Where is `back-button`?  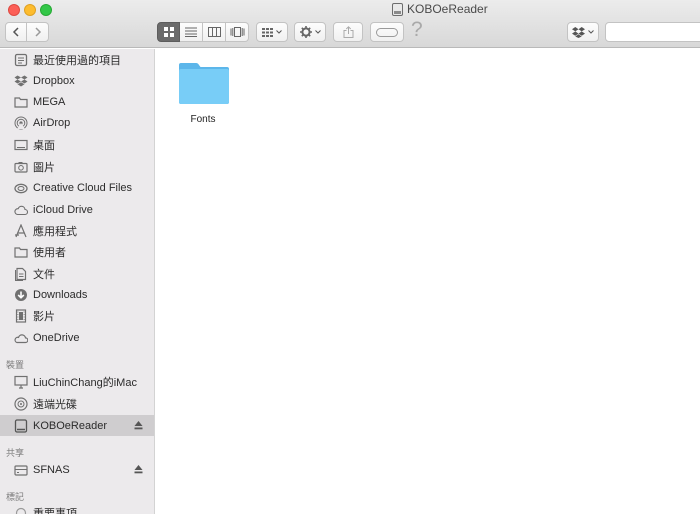 back-button is located at coordinates (16, 32).